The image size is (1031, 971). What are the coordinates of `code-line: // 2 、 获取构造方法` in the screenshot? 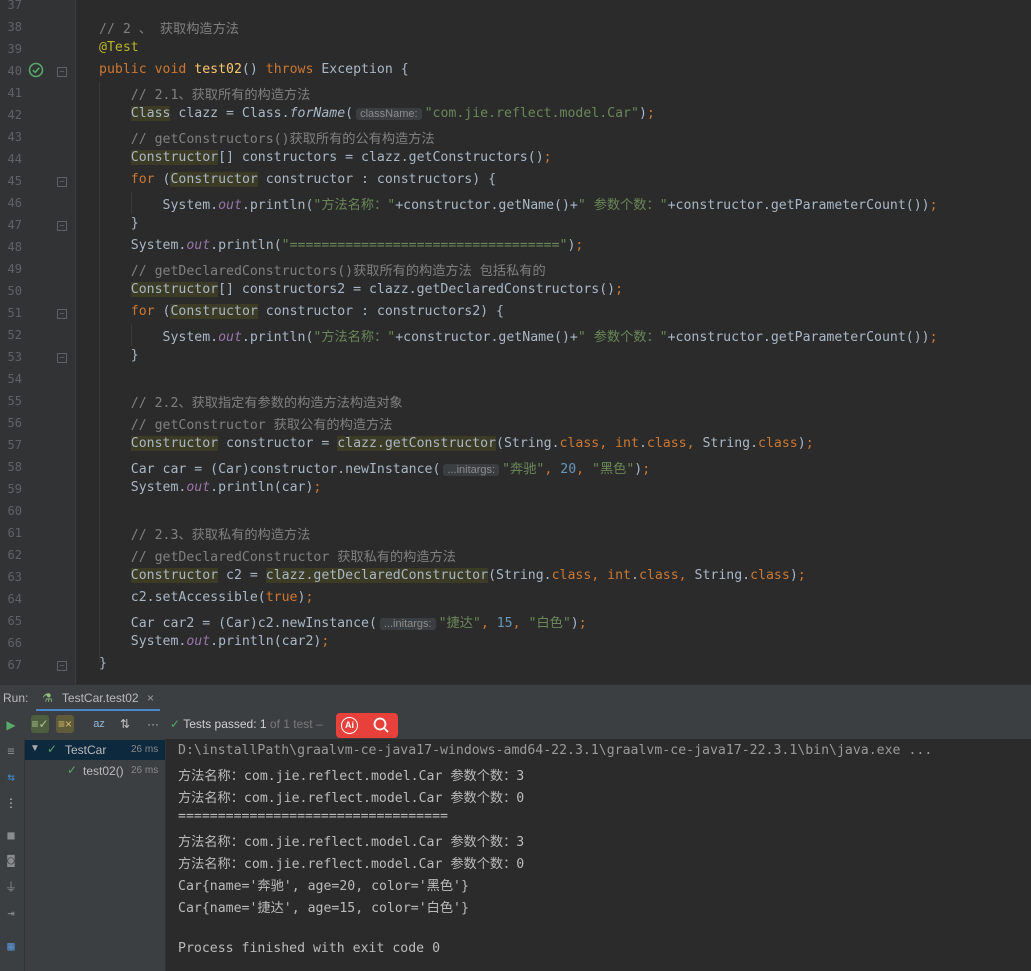 It's located at (169, 27).